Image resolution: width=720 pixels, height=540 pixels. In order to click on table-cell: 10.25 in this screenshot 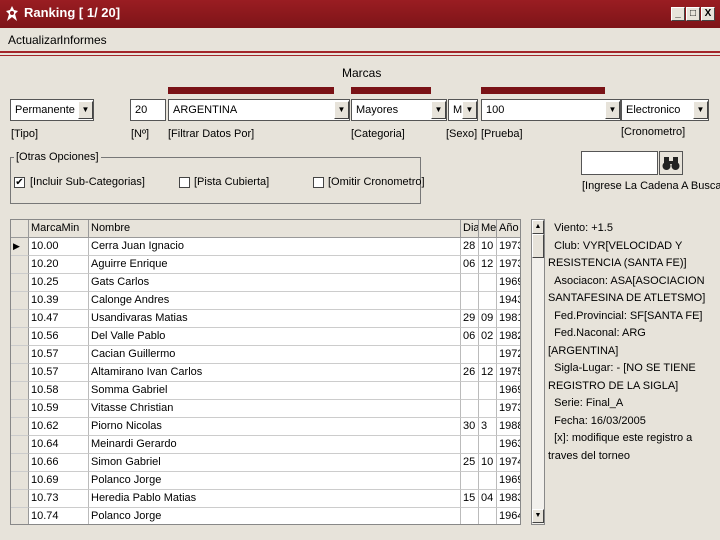, I will do `click(59, 283)`.